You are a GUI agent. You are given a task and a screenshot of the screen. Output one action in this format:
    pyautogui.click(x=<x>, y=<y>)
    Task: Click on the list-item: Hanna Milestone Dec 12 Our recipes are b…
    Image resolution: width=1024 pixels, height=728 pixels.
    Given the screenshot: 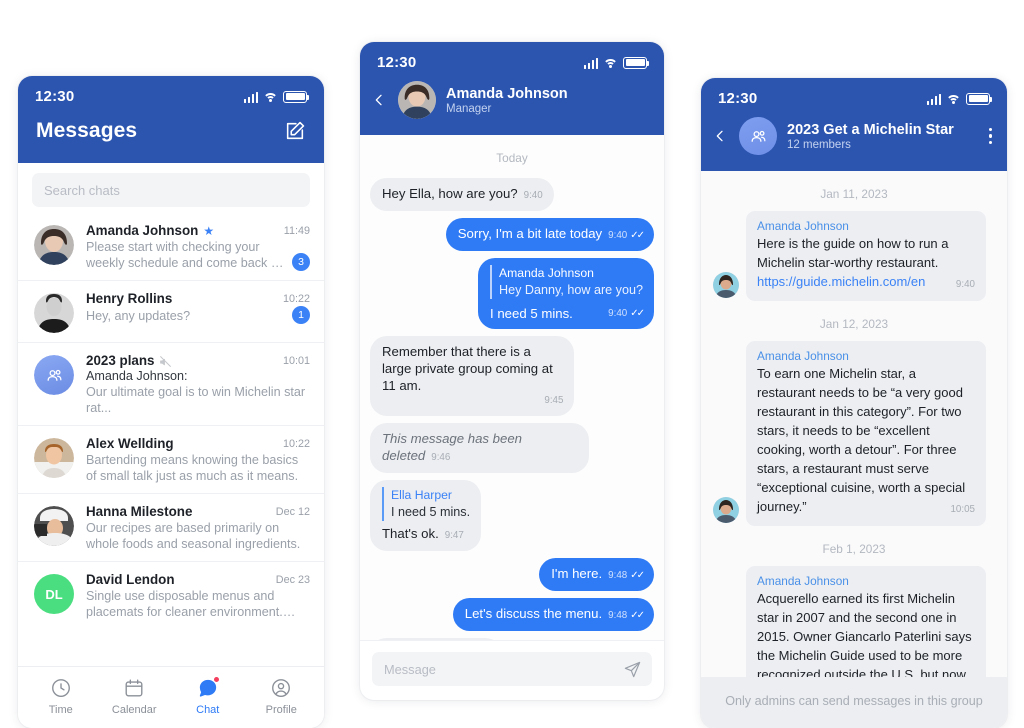 What is the action you would take?
    pyautogui.click(x=171, y=528)
    